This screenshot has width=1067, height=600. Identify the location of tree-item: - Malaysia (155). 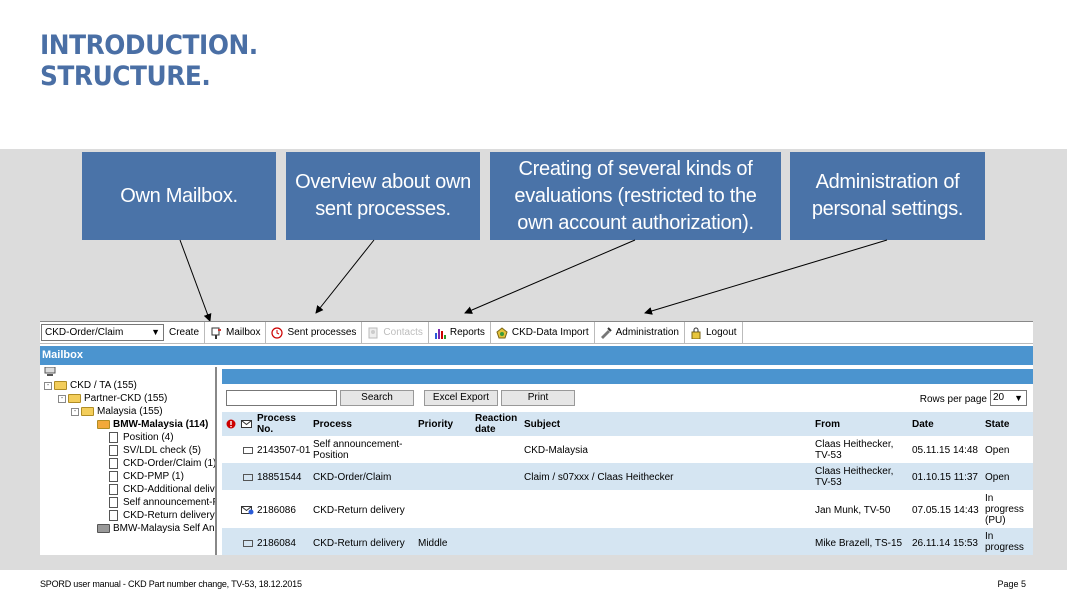
(117, 411).